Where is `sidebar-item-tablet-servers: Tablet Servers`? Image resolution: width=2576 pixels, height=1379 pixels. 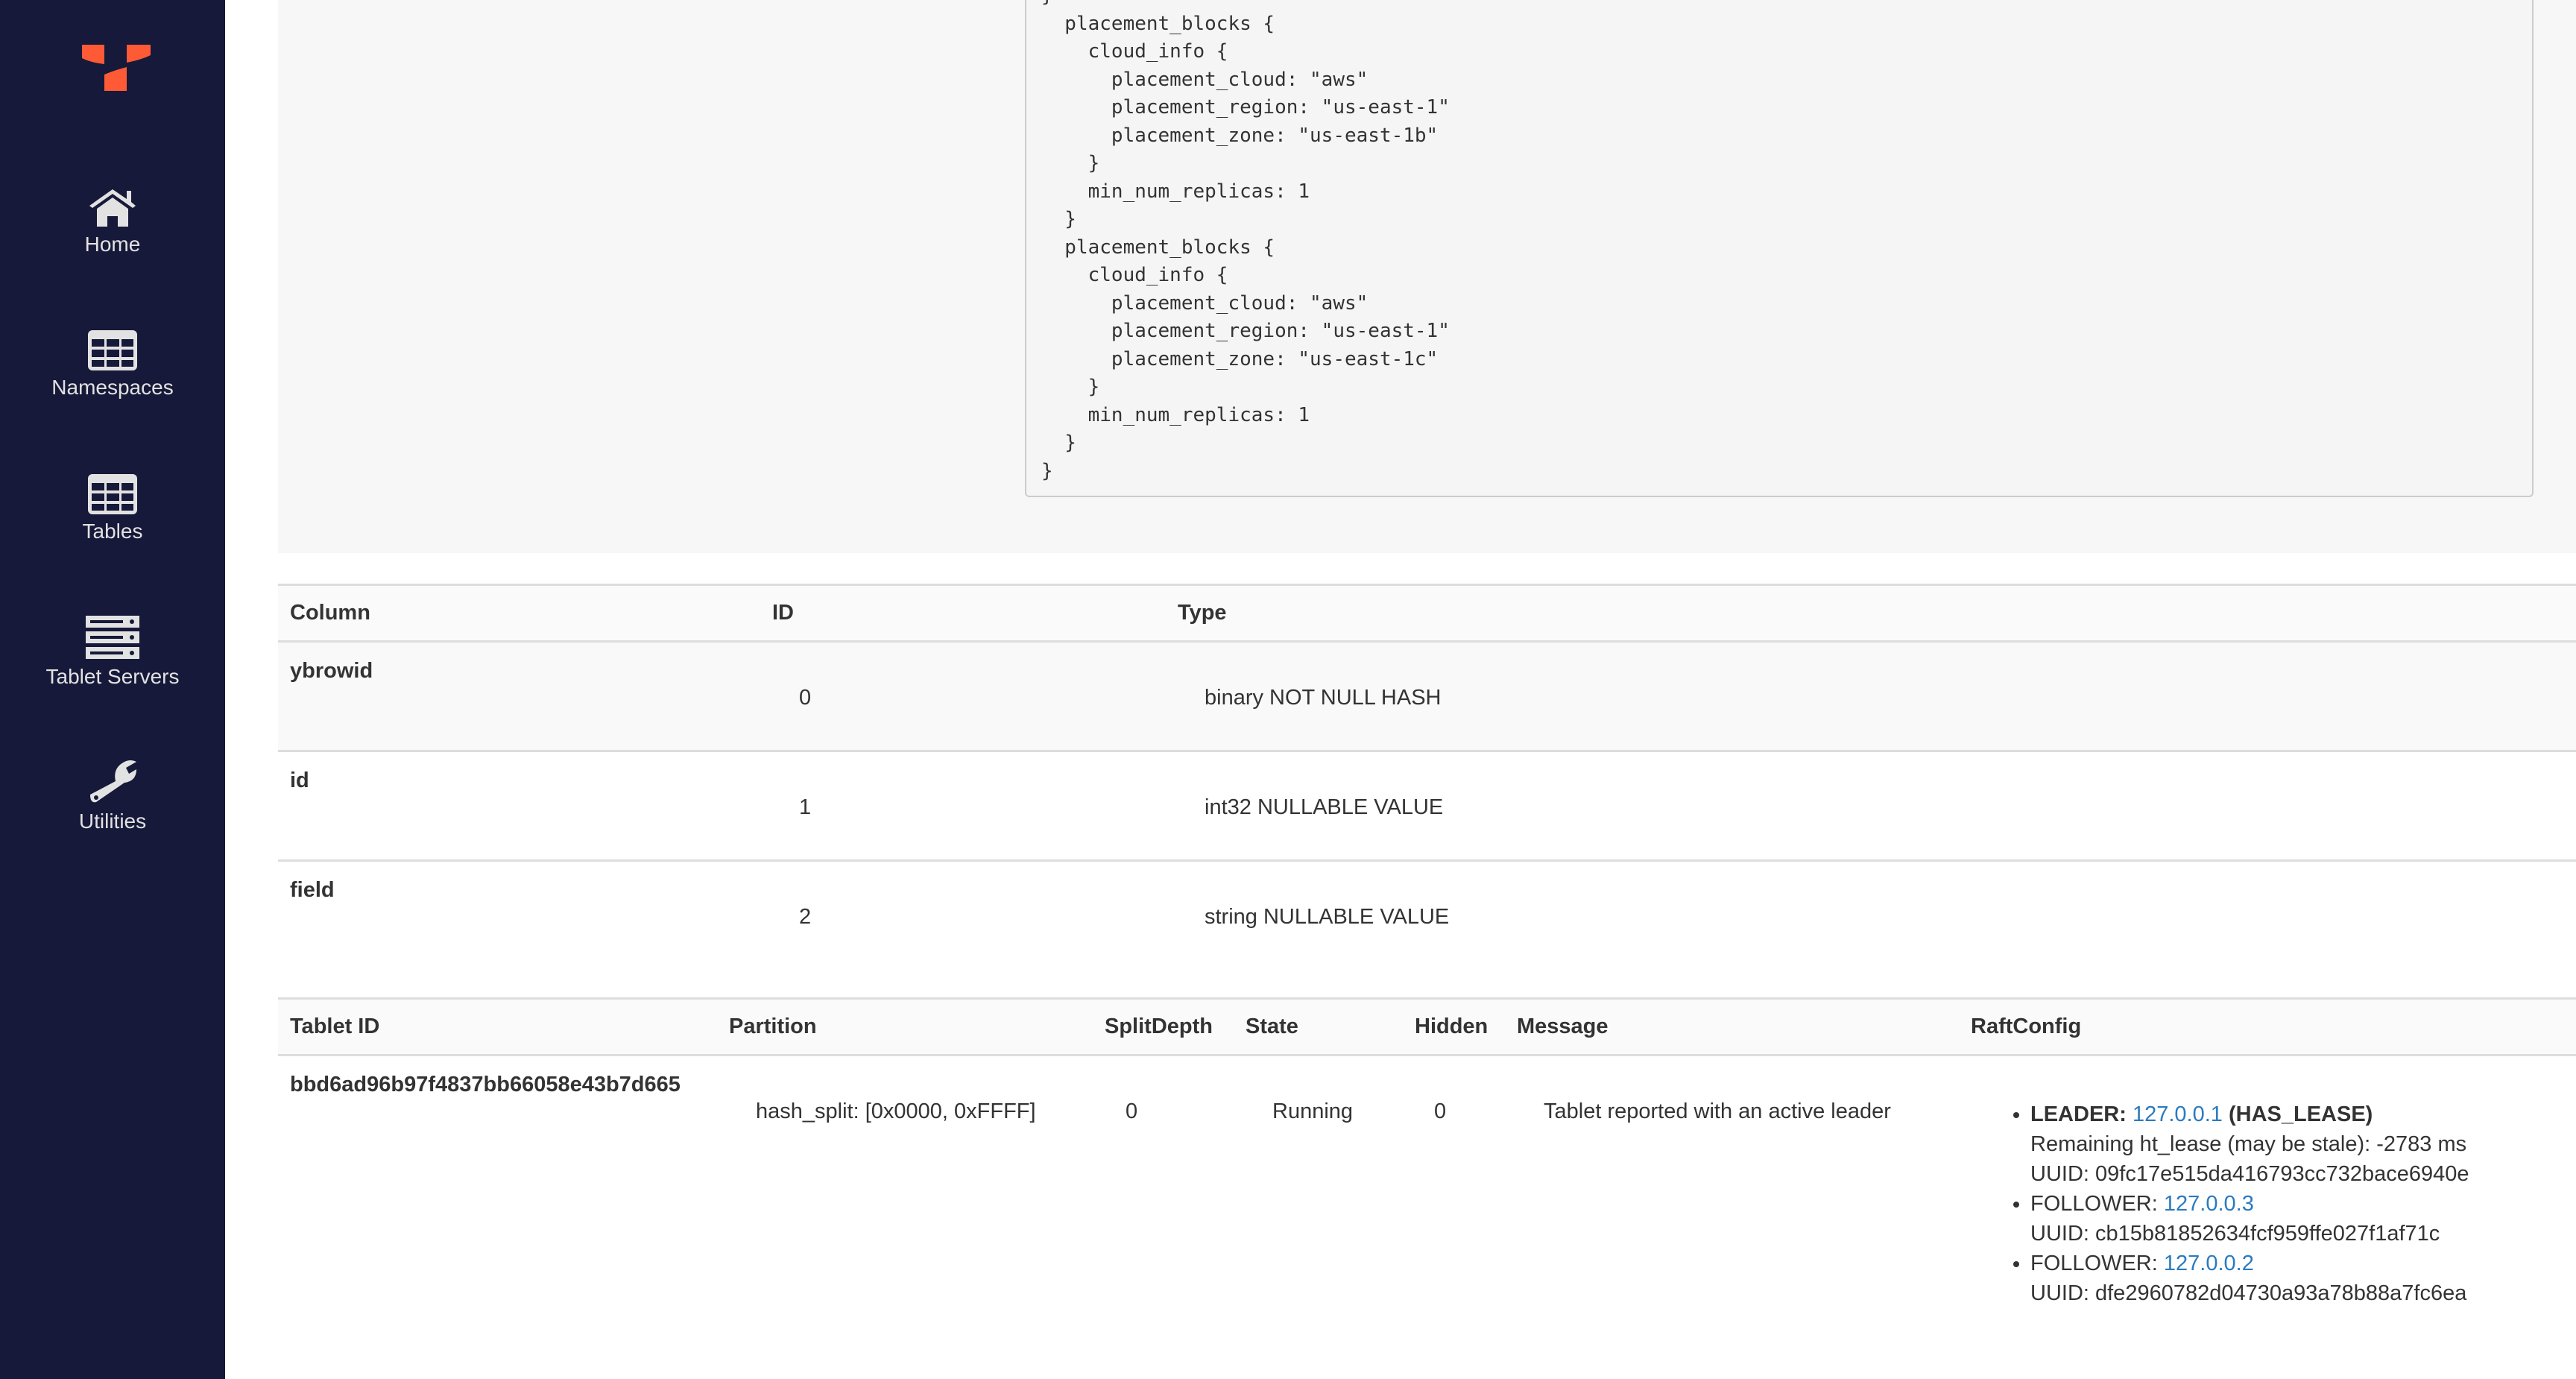 sidebar-item-tablet-servers: Tablet Servers is located at coordinates (113, 653).